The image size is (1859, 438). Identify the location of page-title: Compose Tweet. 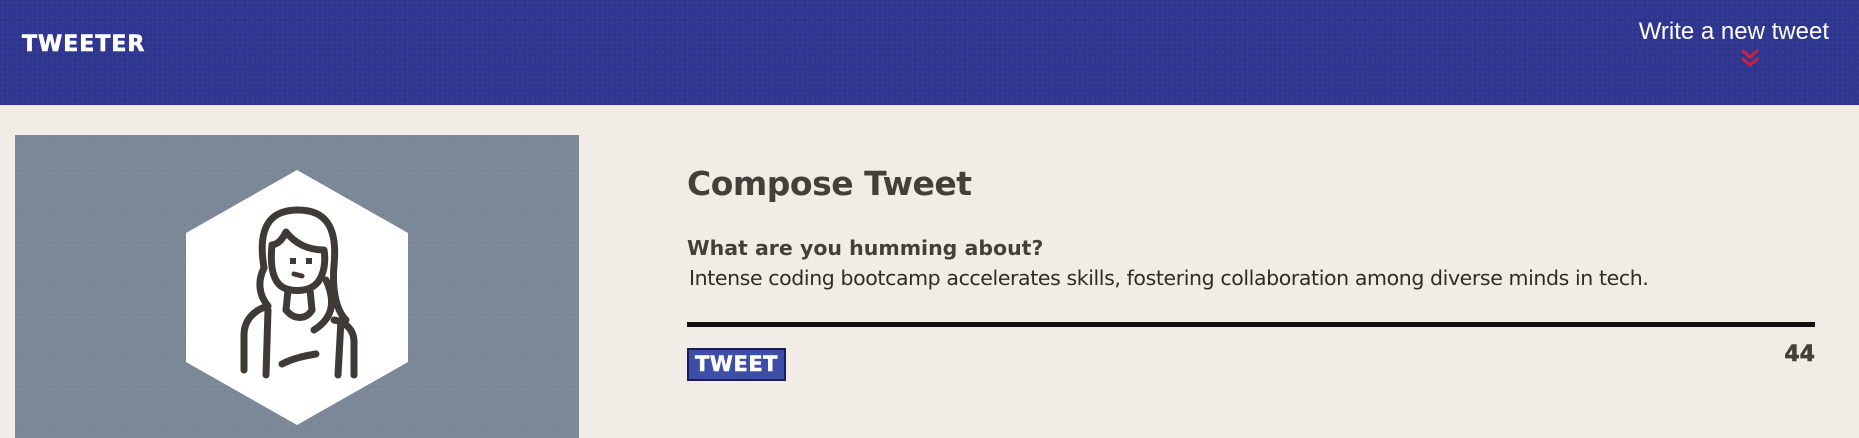
(829, 183).